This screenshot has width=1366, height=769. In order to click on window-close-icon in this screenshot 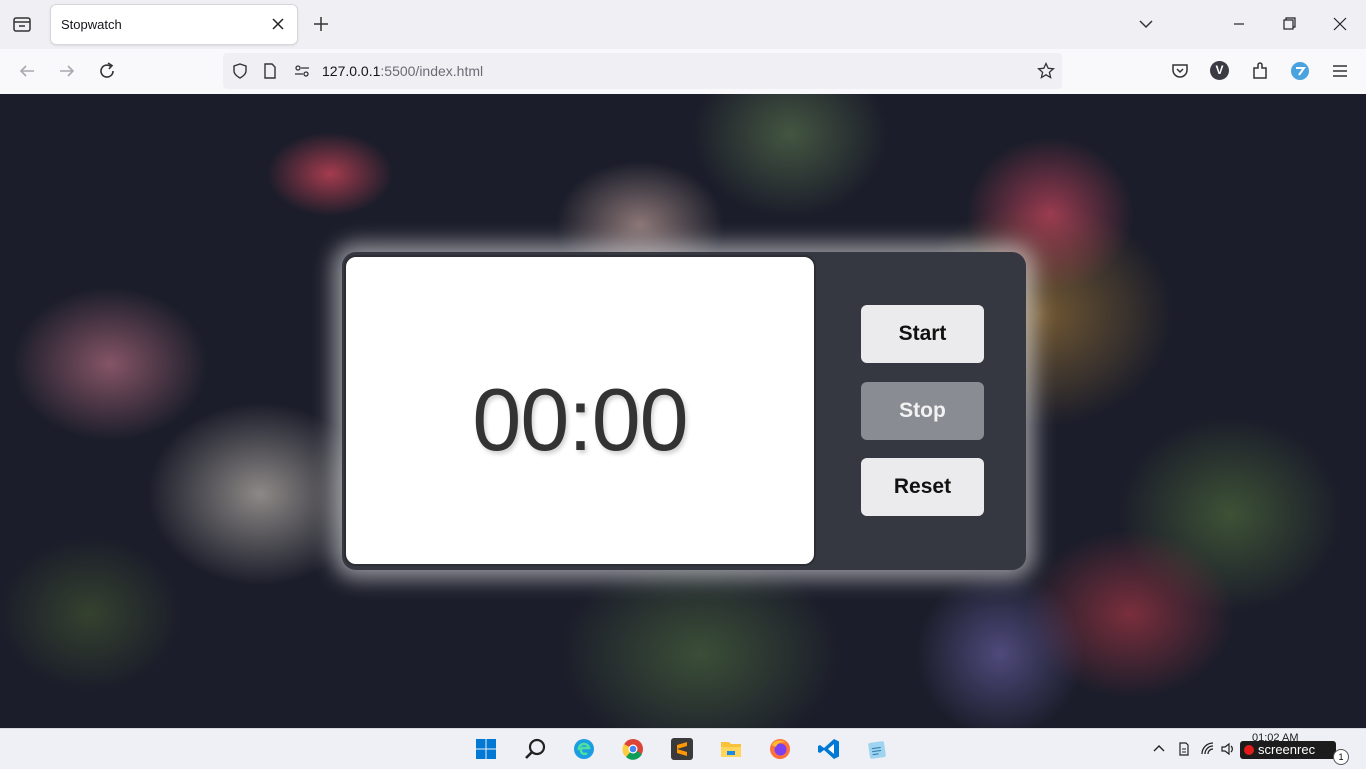, I will do `click(1340, 24)`.